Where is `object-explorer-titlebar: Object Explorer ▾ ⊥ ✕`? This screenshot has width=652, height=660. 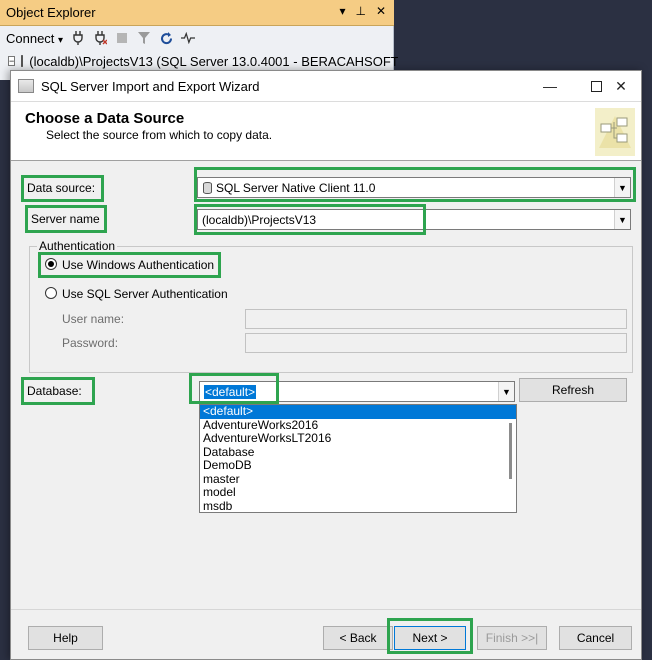
object-explorer-titlebar: Object Explorer ▾ ⊥ ✕ is located at coordinates (197, 13).